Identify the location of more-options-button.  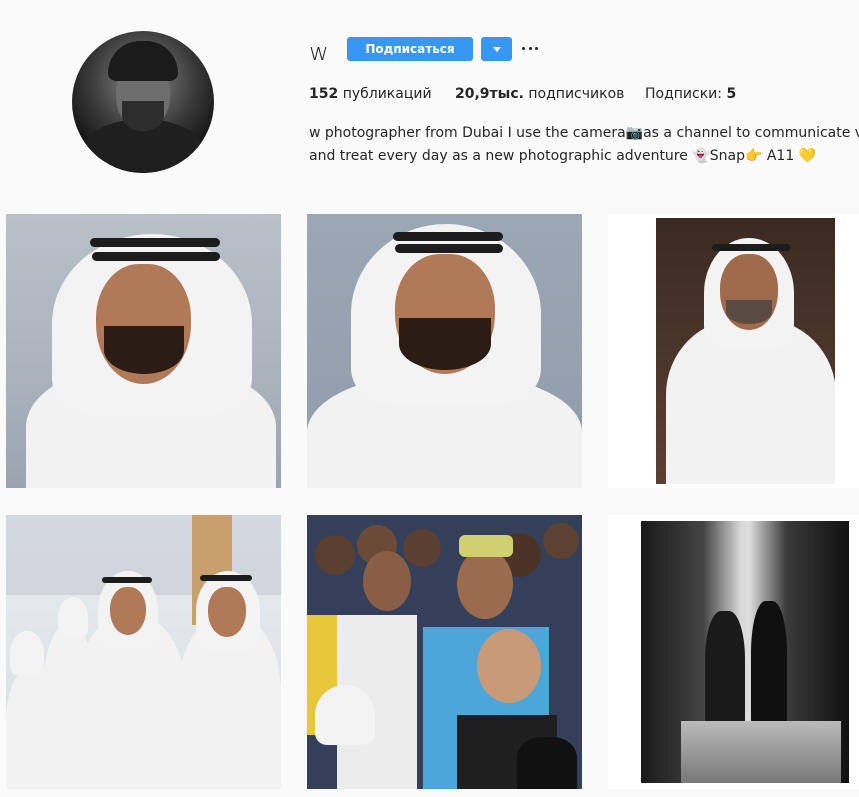
(530, 48).